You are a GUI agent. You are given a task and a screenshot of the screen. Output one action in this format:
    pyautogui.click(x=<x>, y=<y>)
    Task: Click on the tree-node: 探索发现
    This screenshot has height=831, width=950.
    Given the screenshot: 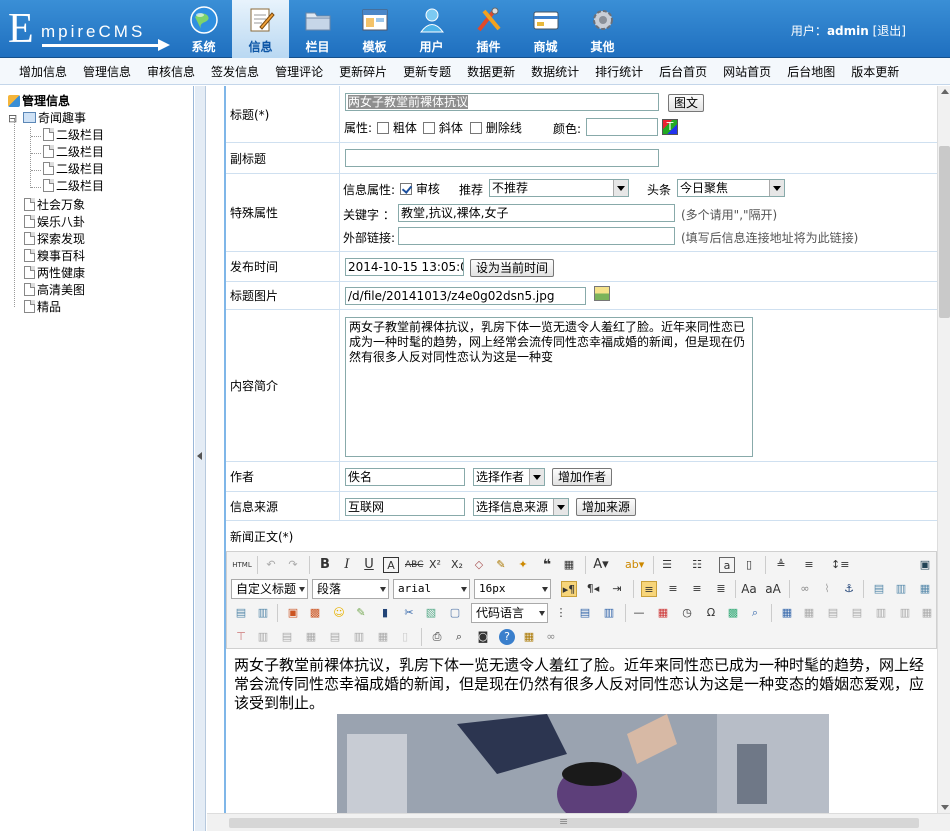 What is the action you would take?
    pyautogui.click(x=54, y=239)
    